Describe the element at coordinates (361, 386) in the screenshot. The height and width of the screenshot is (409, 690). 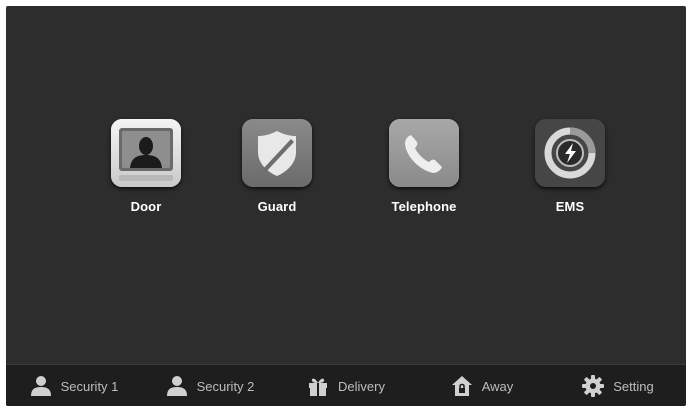
I see `nav-delivery-label: Delivery` at that location.